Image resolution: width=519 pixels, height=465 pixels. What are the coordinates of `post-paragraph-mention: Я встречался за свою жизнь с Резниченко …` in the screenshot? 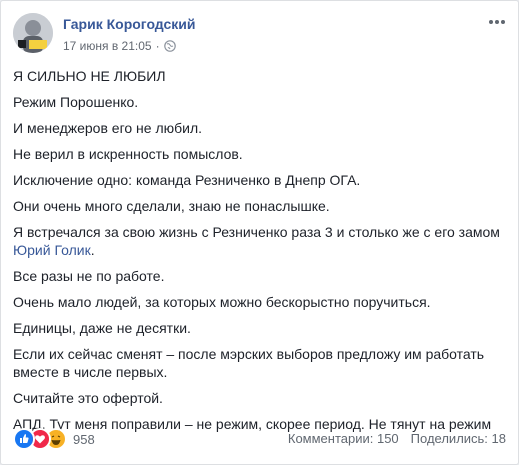 It's located at (260, 241).